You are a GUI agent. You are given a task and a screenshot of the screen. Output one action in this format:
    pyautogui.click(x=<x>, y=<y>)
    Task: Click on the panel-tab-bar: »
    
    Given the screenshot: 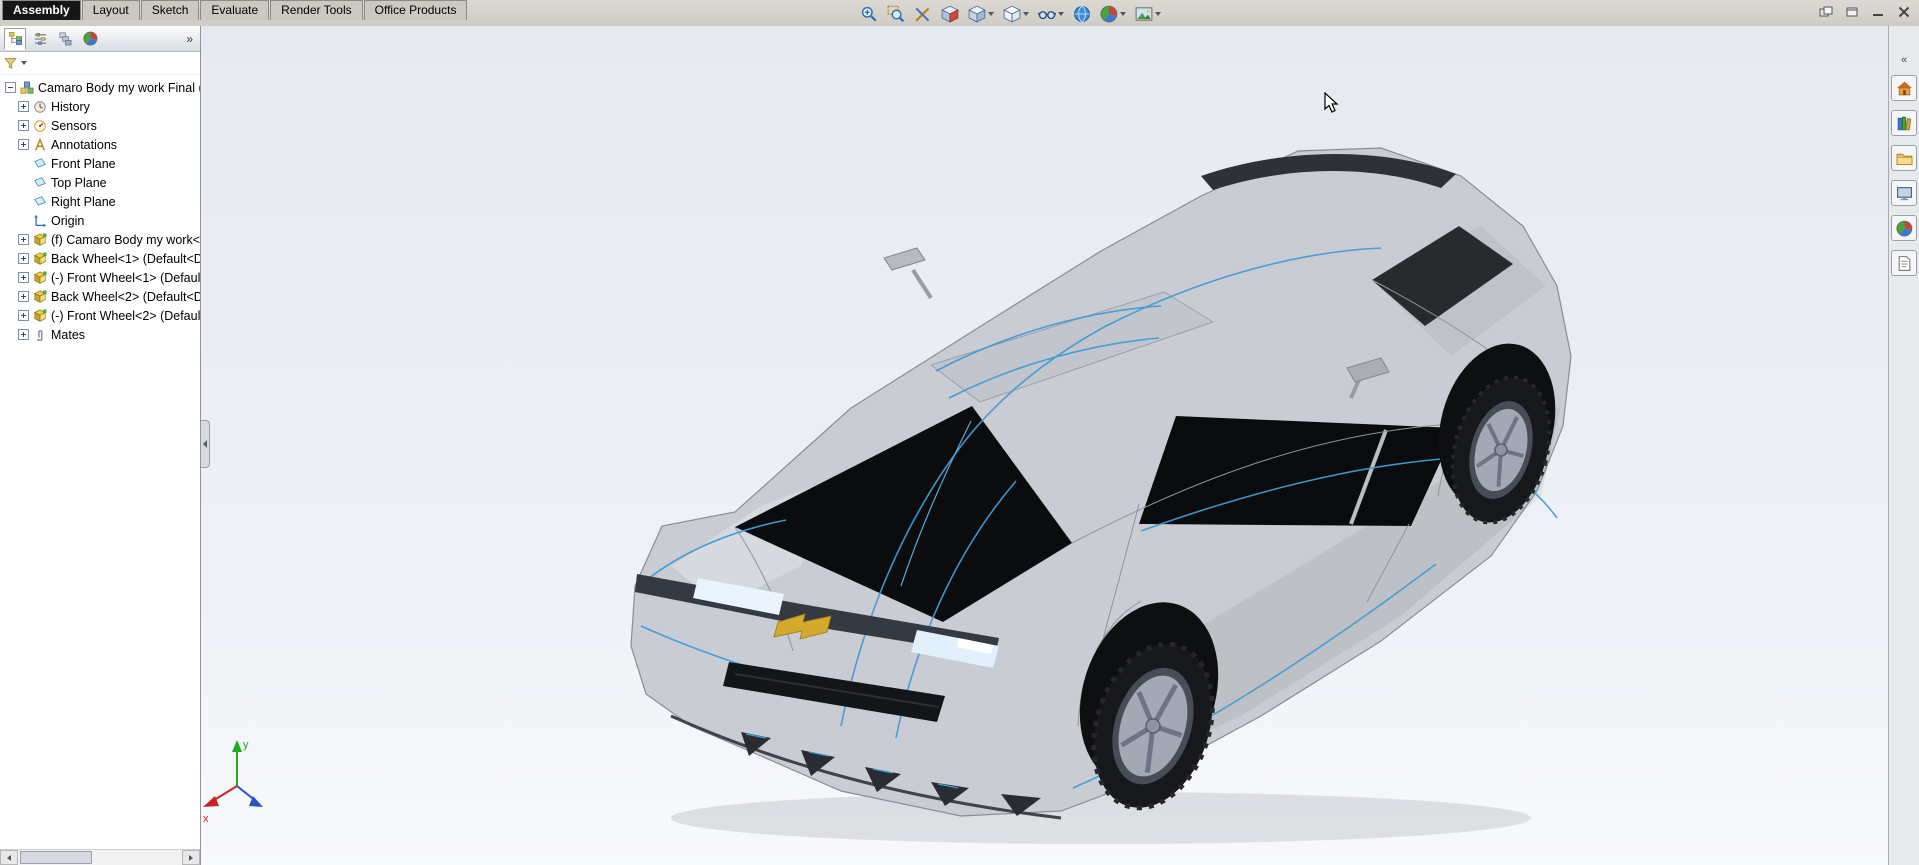 What is the action you would take?
    pyautogui.click(x=100, y=39)
    